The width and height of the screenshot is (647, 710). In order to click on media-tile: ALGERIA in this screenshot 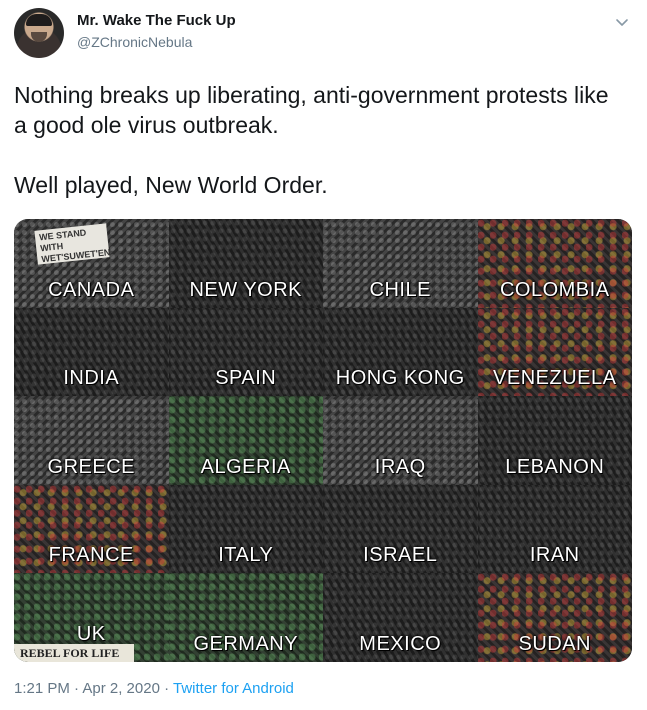, I will do `click(245, 440)`.